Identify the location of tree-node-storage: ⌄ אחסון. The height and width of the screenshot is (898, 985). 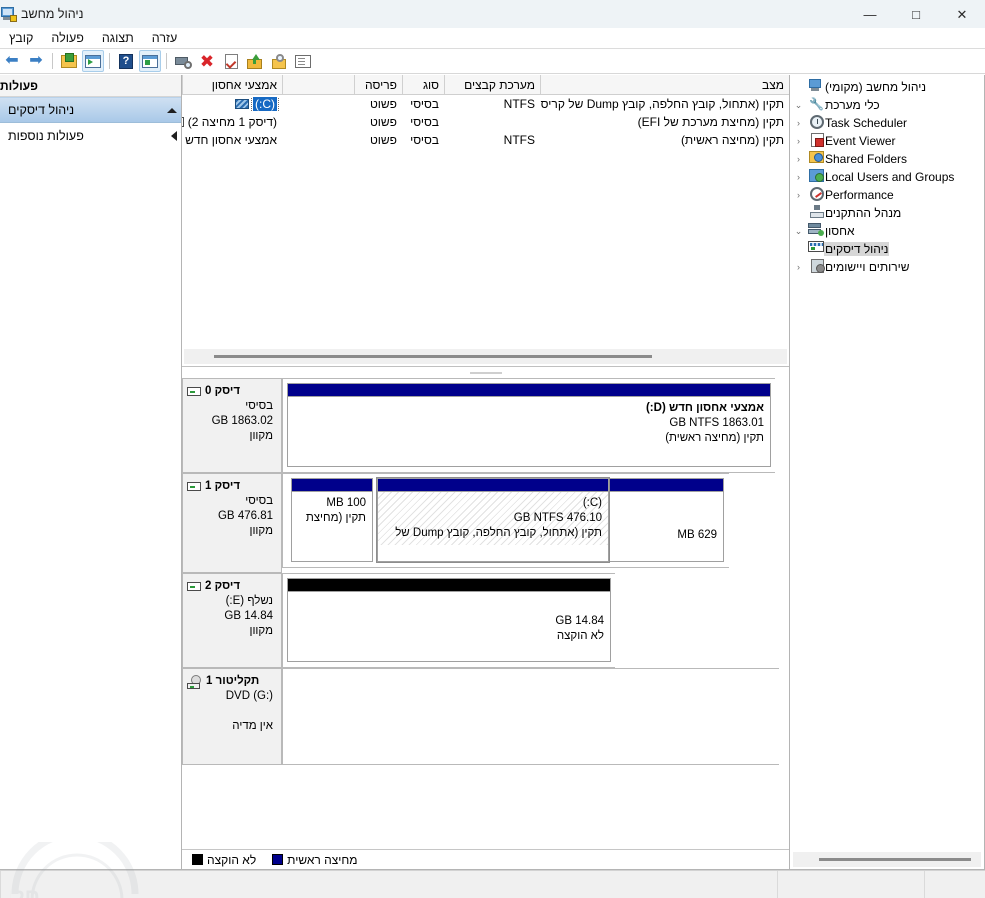
(887, 231).